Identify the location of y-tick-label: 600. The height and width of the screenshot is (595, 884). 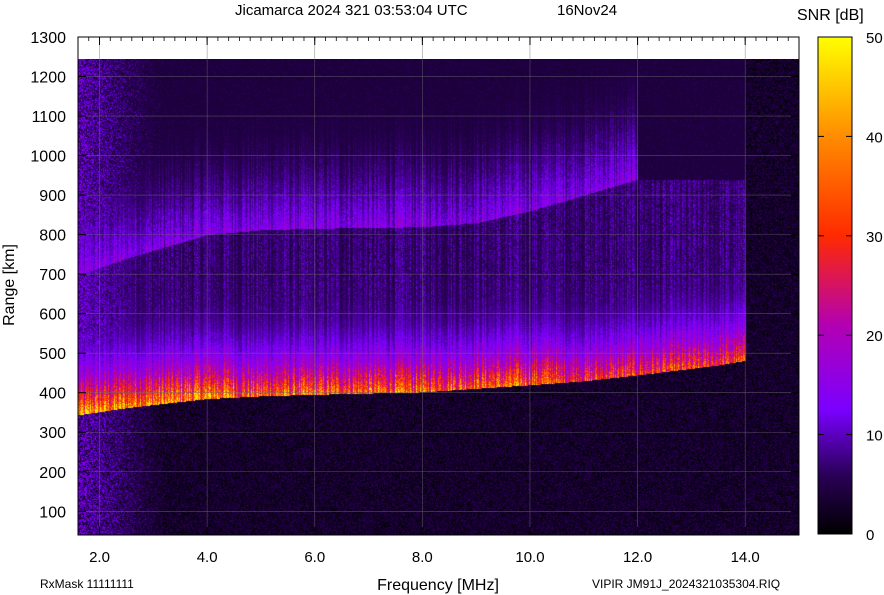
(52, 315).